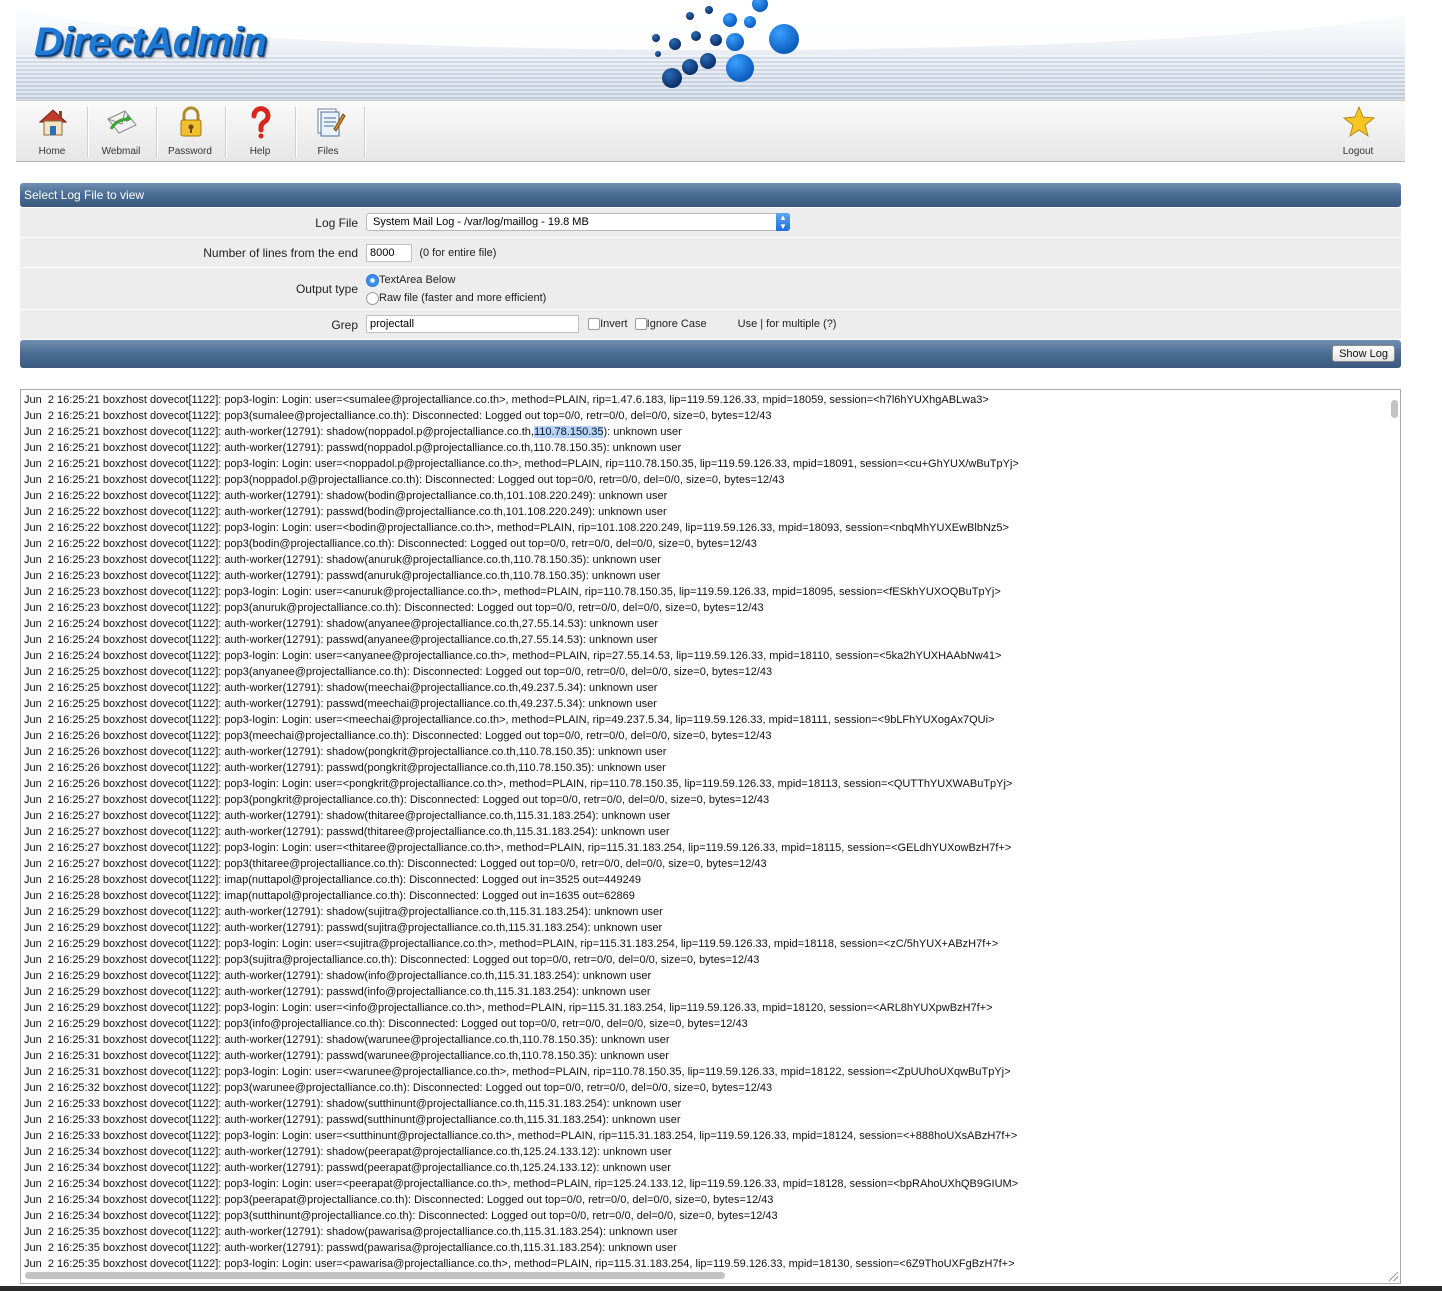 The width and height of the screenshot is (1442, 1291). Describe the element at coordinates (787, 324) in the screenshot. I see `grep-hint: Use | for multiple (?)` at that location.